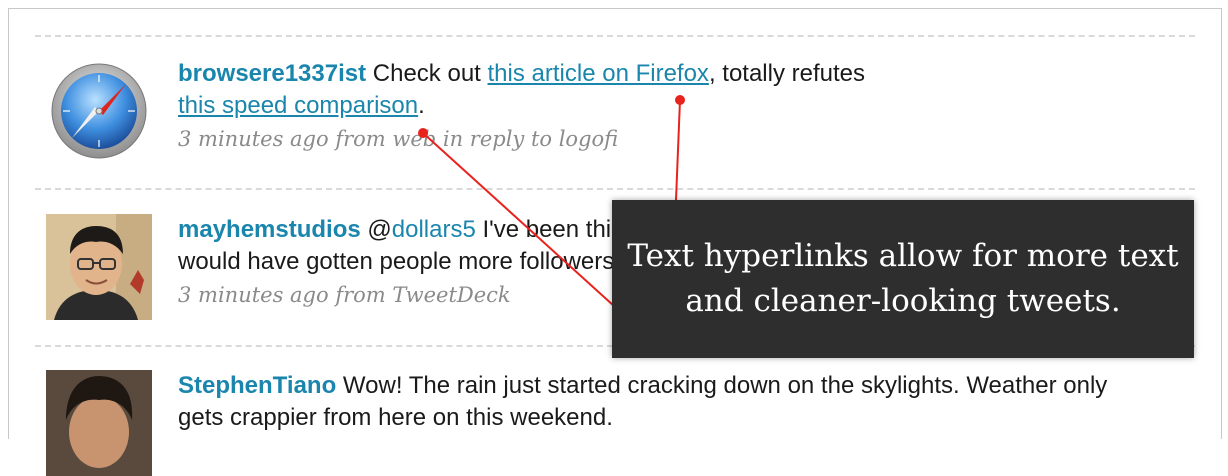 This screenshot has width=1228, height=476. Describe the element at coordinates (427, 73) in the screenshot. I see `tweet-text-segment: Check out` at that location.